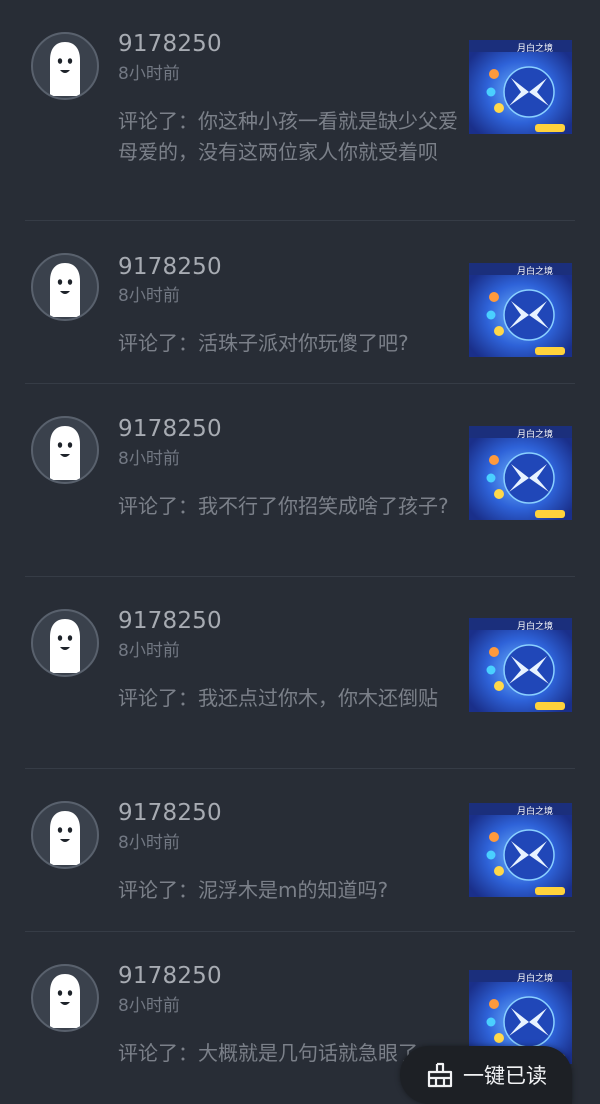  I want to click on comment-text: 评论了：我还点过你木，你木还倒贴, so click(278, 698).